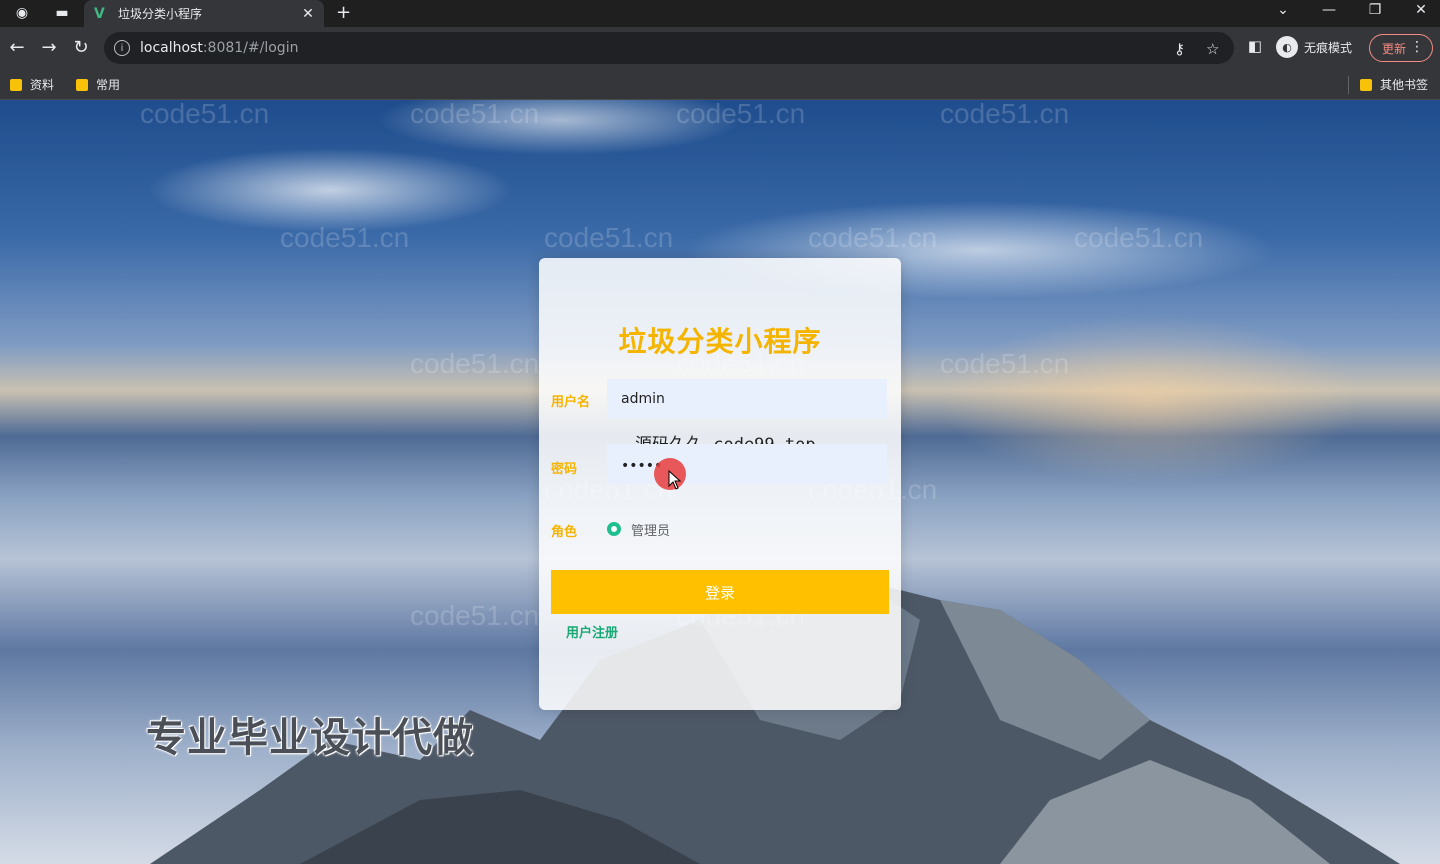 The image size is (1440, 864). Describe the element at coordinates (1348, 85) in the screenshot. I see `bookmark-separator` at that location.